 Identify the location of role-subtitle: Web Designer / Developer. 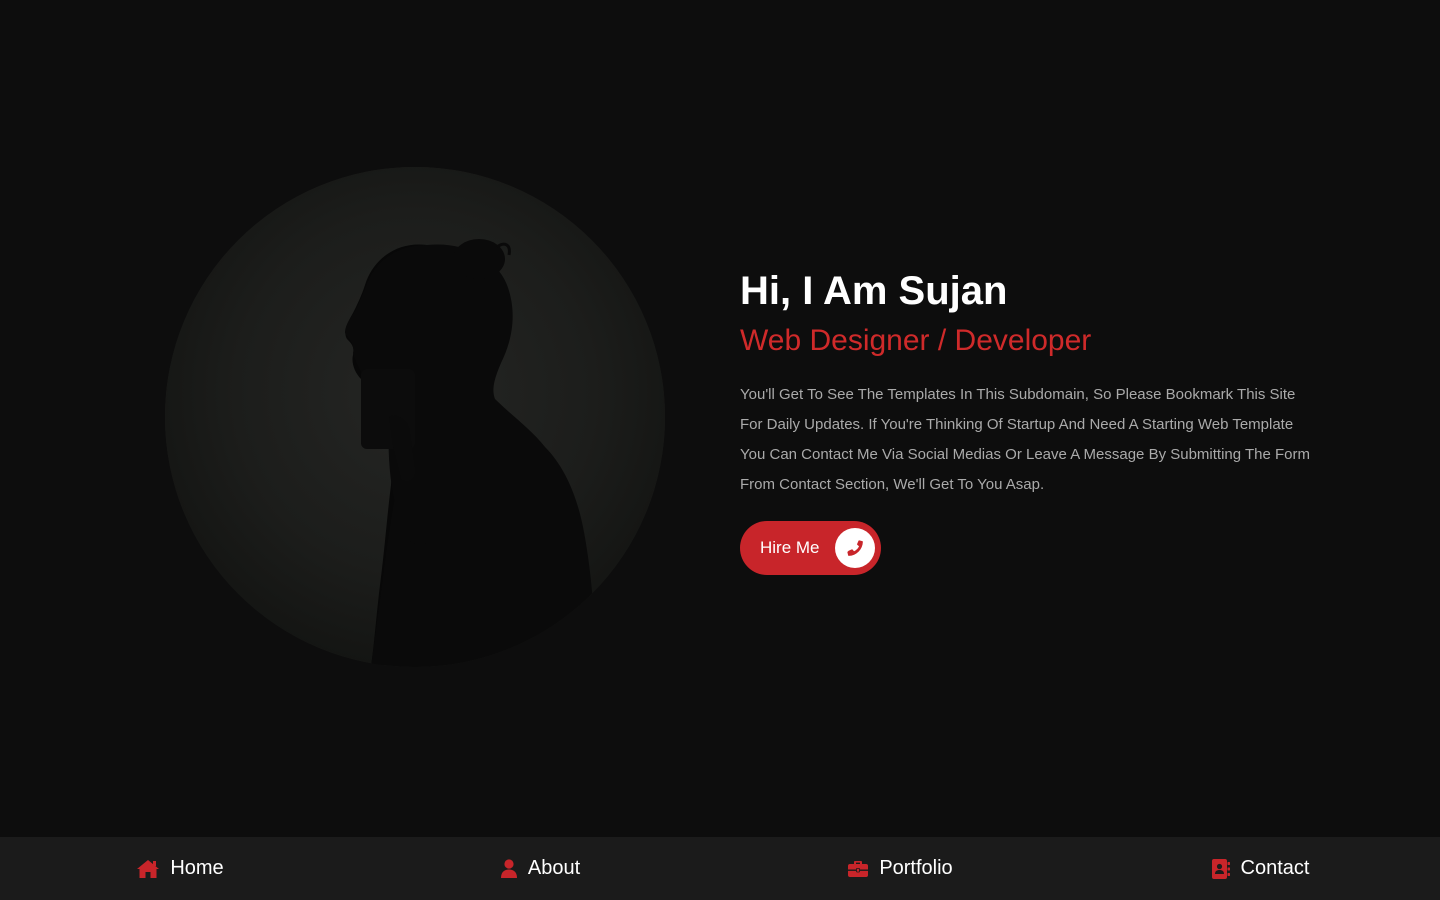
(916, 340).